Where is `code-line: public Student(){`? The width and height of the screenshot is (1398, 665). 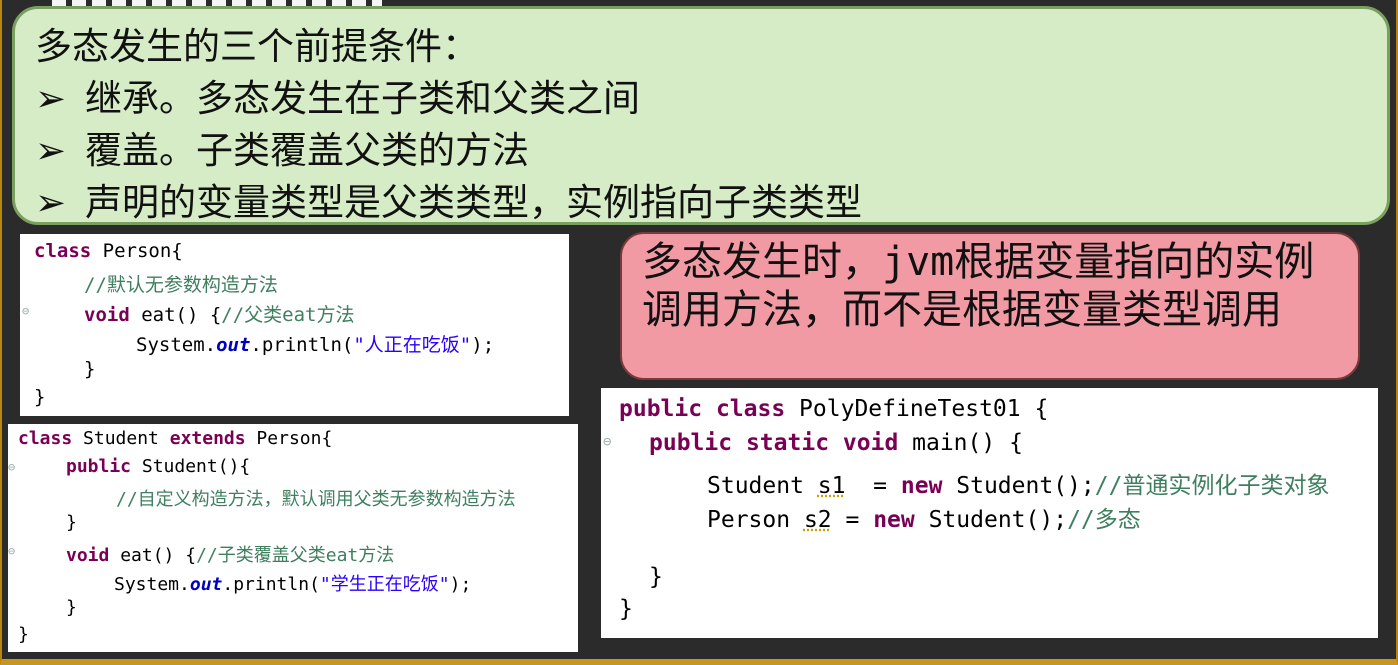
code-line: public Student(){ is located at coordinates (158, 466).